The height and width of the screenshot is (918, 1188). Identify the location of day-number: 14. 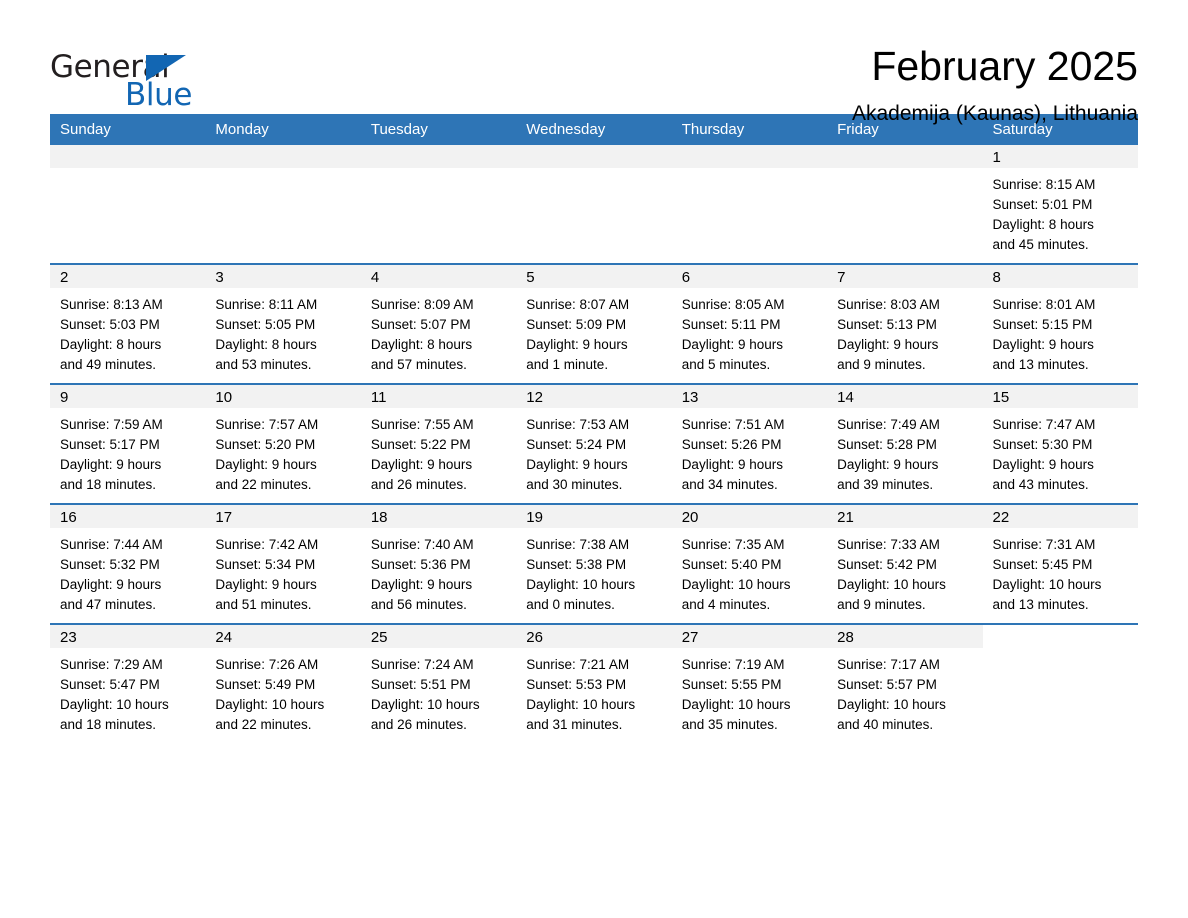
(905, 396).